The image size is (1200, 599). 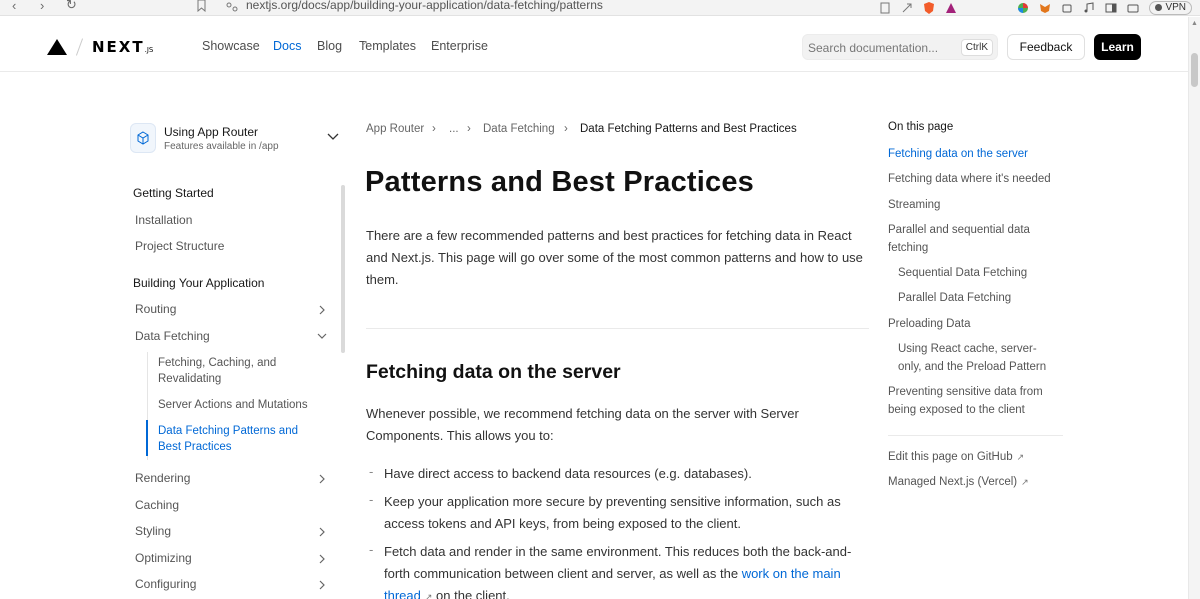 I want to click on vpn-button: VPN, so click(x=1170, y=7).